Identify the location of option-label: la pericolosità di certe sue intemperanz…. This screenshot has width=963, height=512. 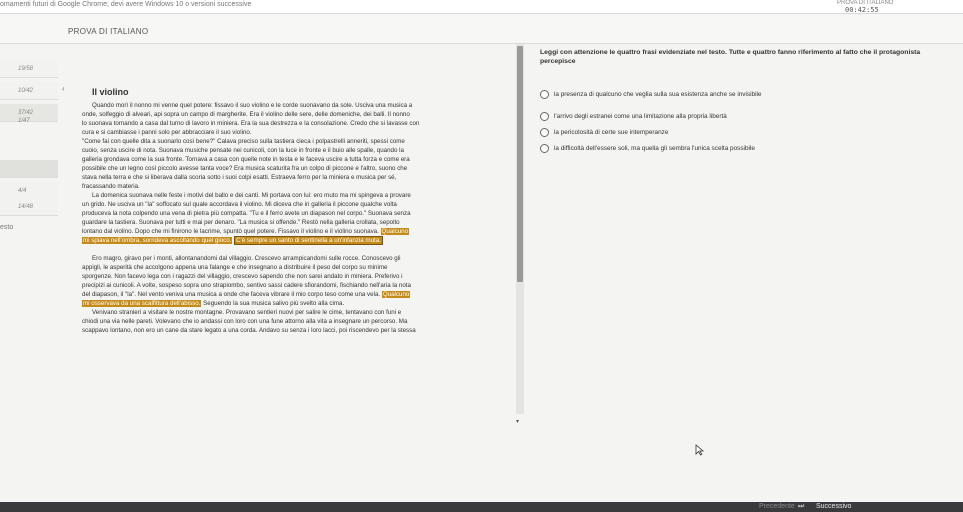
(611, 132).